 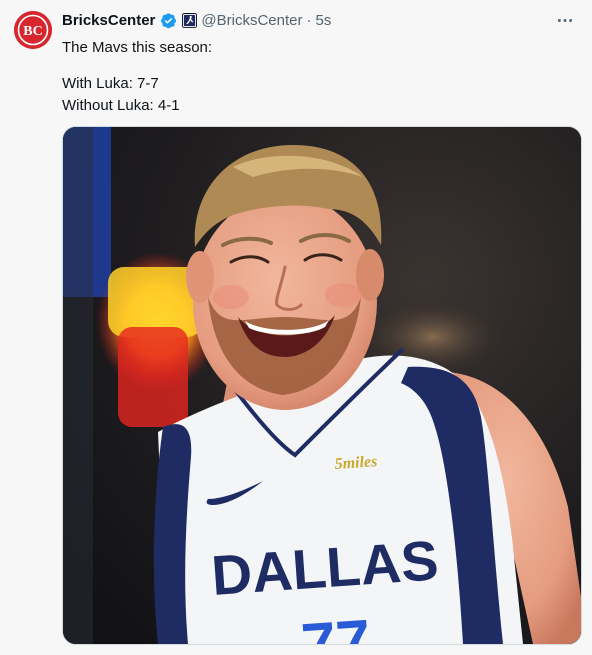 I want to click on affiliate-badge-icon, so click(x=190, y=20).